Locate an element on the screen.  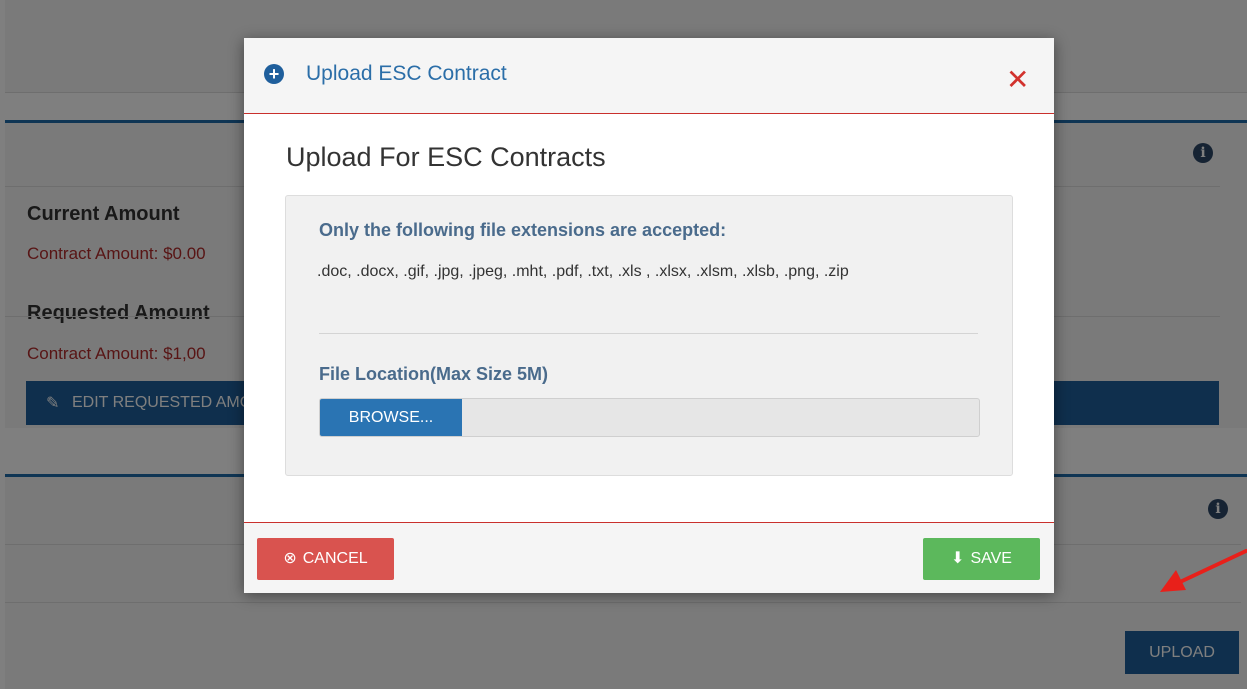
divider is located at coordinates (648, 333).